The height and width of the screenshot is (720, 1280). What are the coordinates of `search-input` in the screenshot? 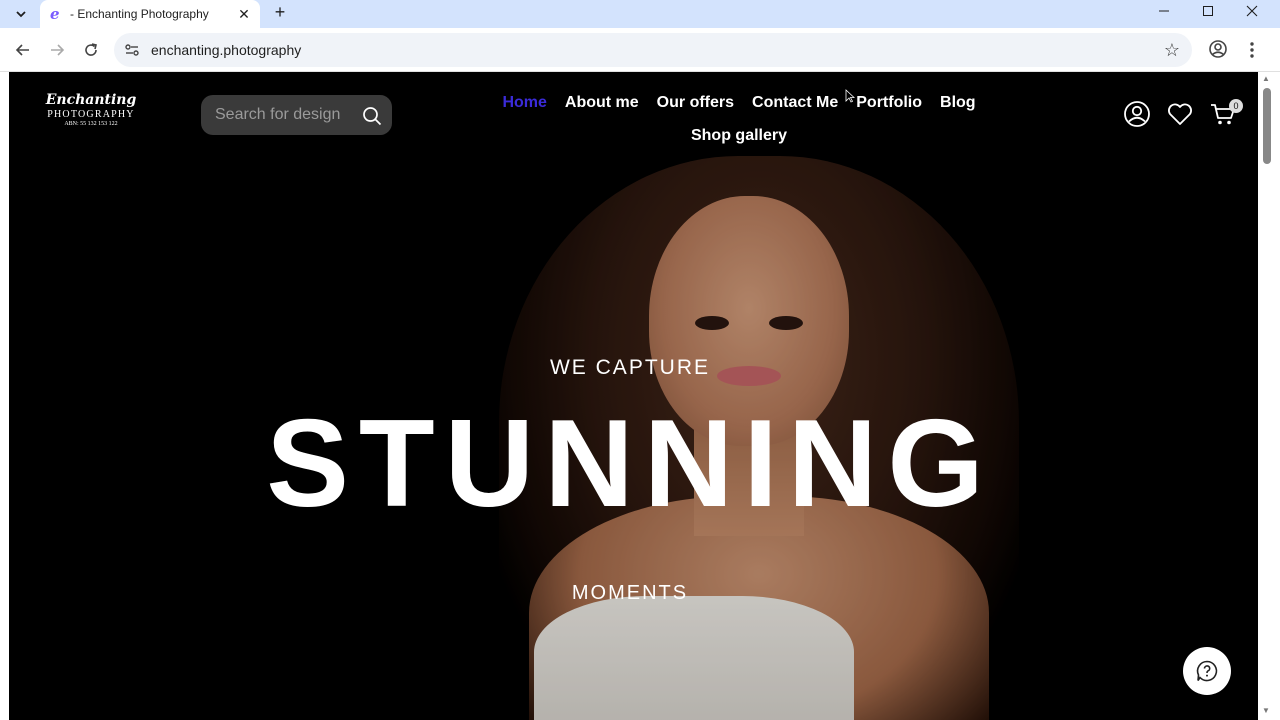 It's located at (282, 115).